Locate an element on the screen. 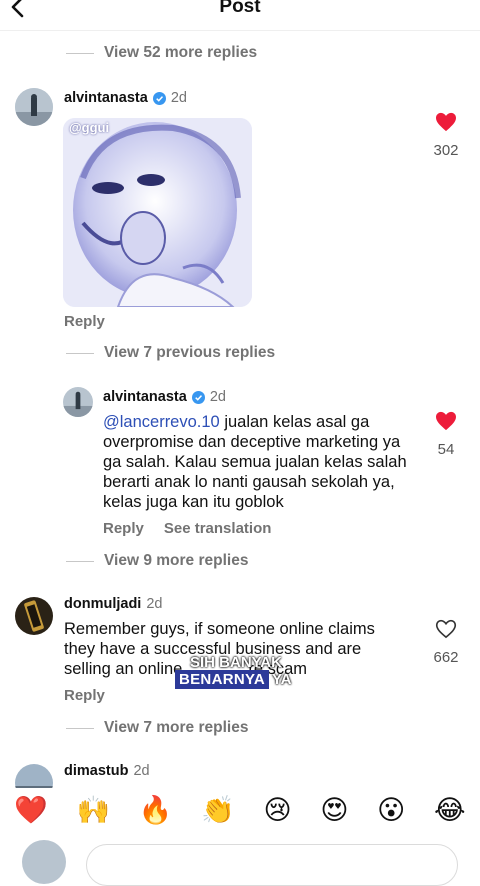 This screenshot has width=480, height=886. reply-author: alvintanasta 2d is located at coordinates (164, 397).